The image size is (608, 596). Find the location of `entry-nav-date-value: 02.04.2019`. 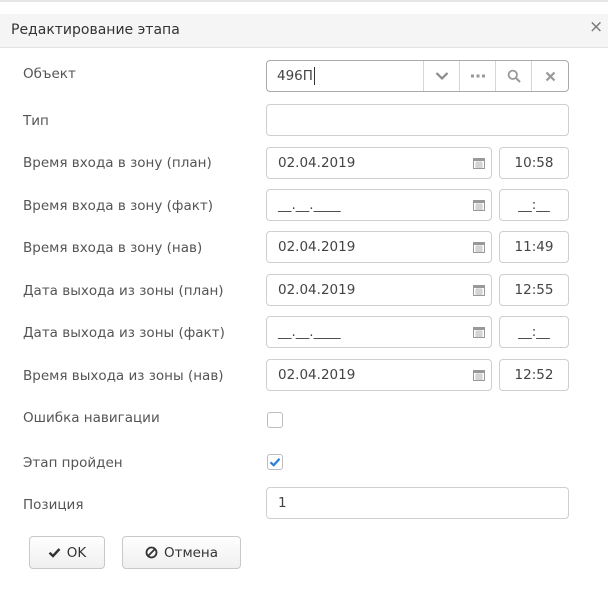

entry-nav-date-value: 02.04.2019 is located at coordinates (317, 247).